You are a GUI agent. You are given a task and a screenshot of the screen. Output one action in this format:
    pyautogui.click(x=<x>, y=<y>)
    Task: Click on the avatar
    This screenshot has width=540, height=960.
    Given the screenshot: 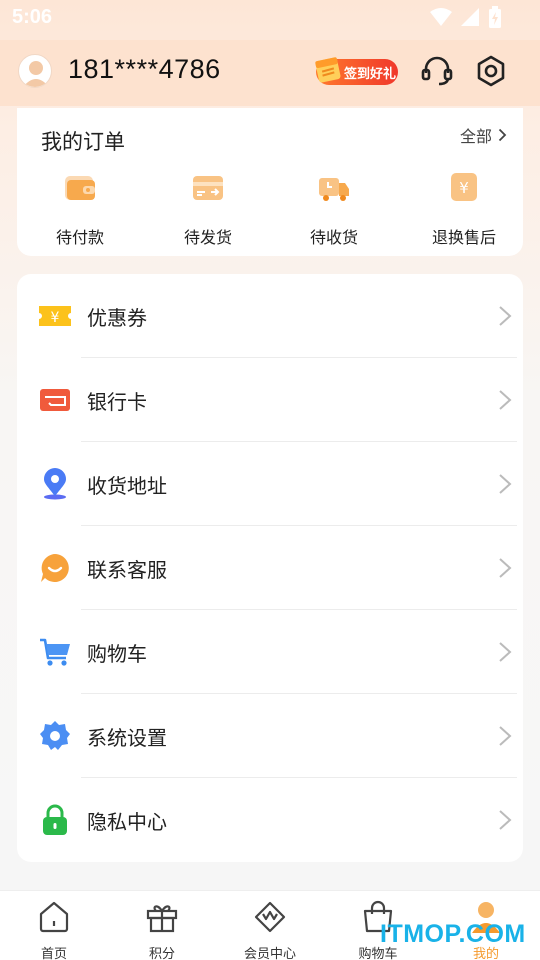 What is the action you would take?
    pyautogui.click(x=35, y=71)
    